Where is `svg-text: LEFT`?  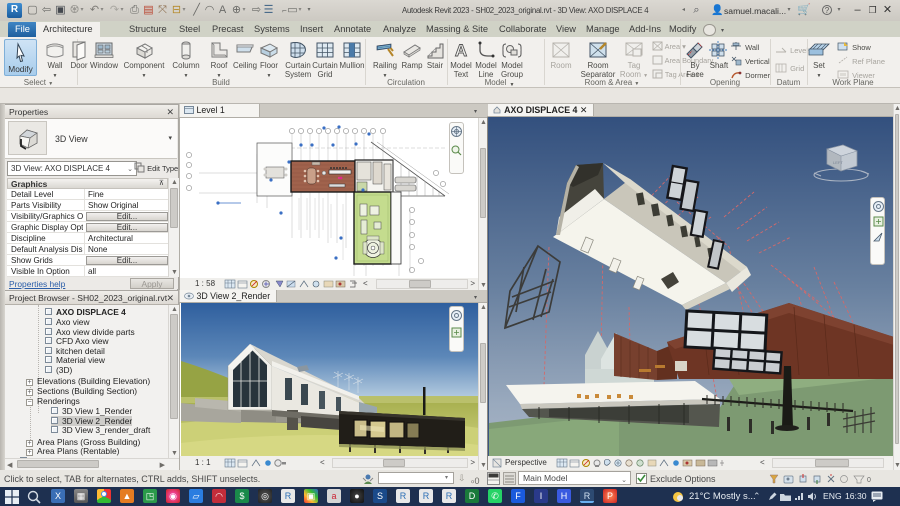 svg-text: LEFT is located at coordinates (838, 162).